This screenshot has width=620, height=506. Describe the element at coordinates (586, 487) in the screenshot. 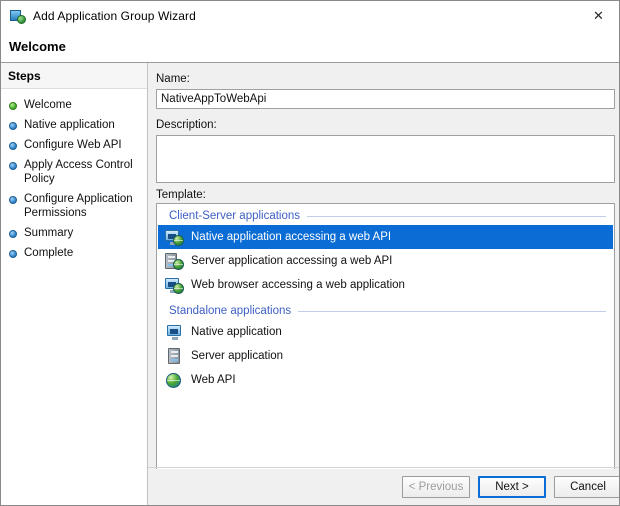

I see `cancel-button: Cancel` at that location.